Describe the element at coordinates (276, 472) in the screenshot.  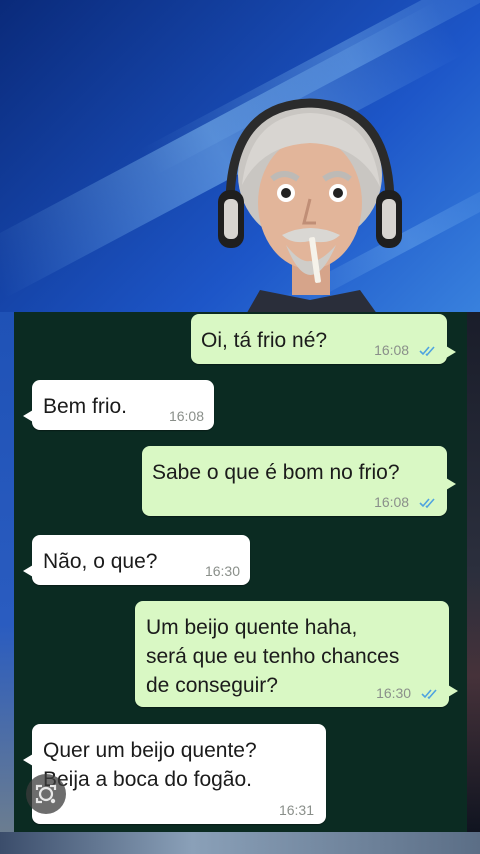
I see `message-text: Sabe o que é bom no frio?` at that location.